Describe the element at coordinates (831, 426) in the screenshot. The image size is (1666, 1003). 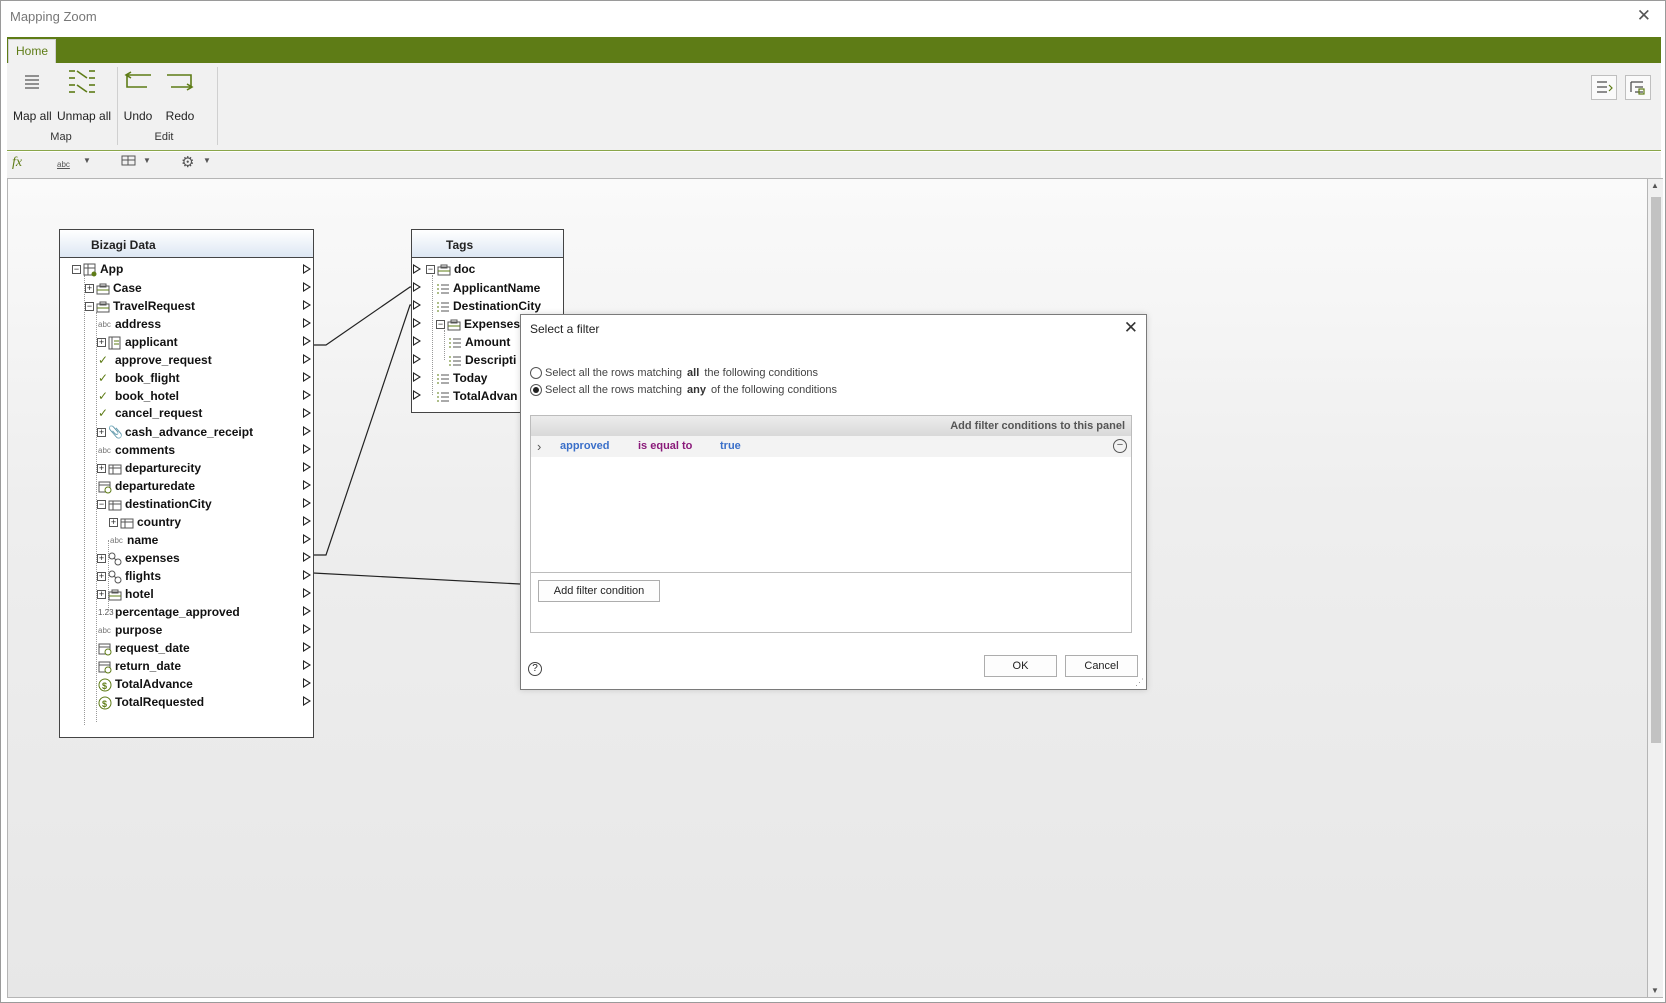
I see `panel-header: Add filter conditions to this panel` at that location.